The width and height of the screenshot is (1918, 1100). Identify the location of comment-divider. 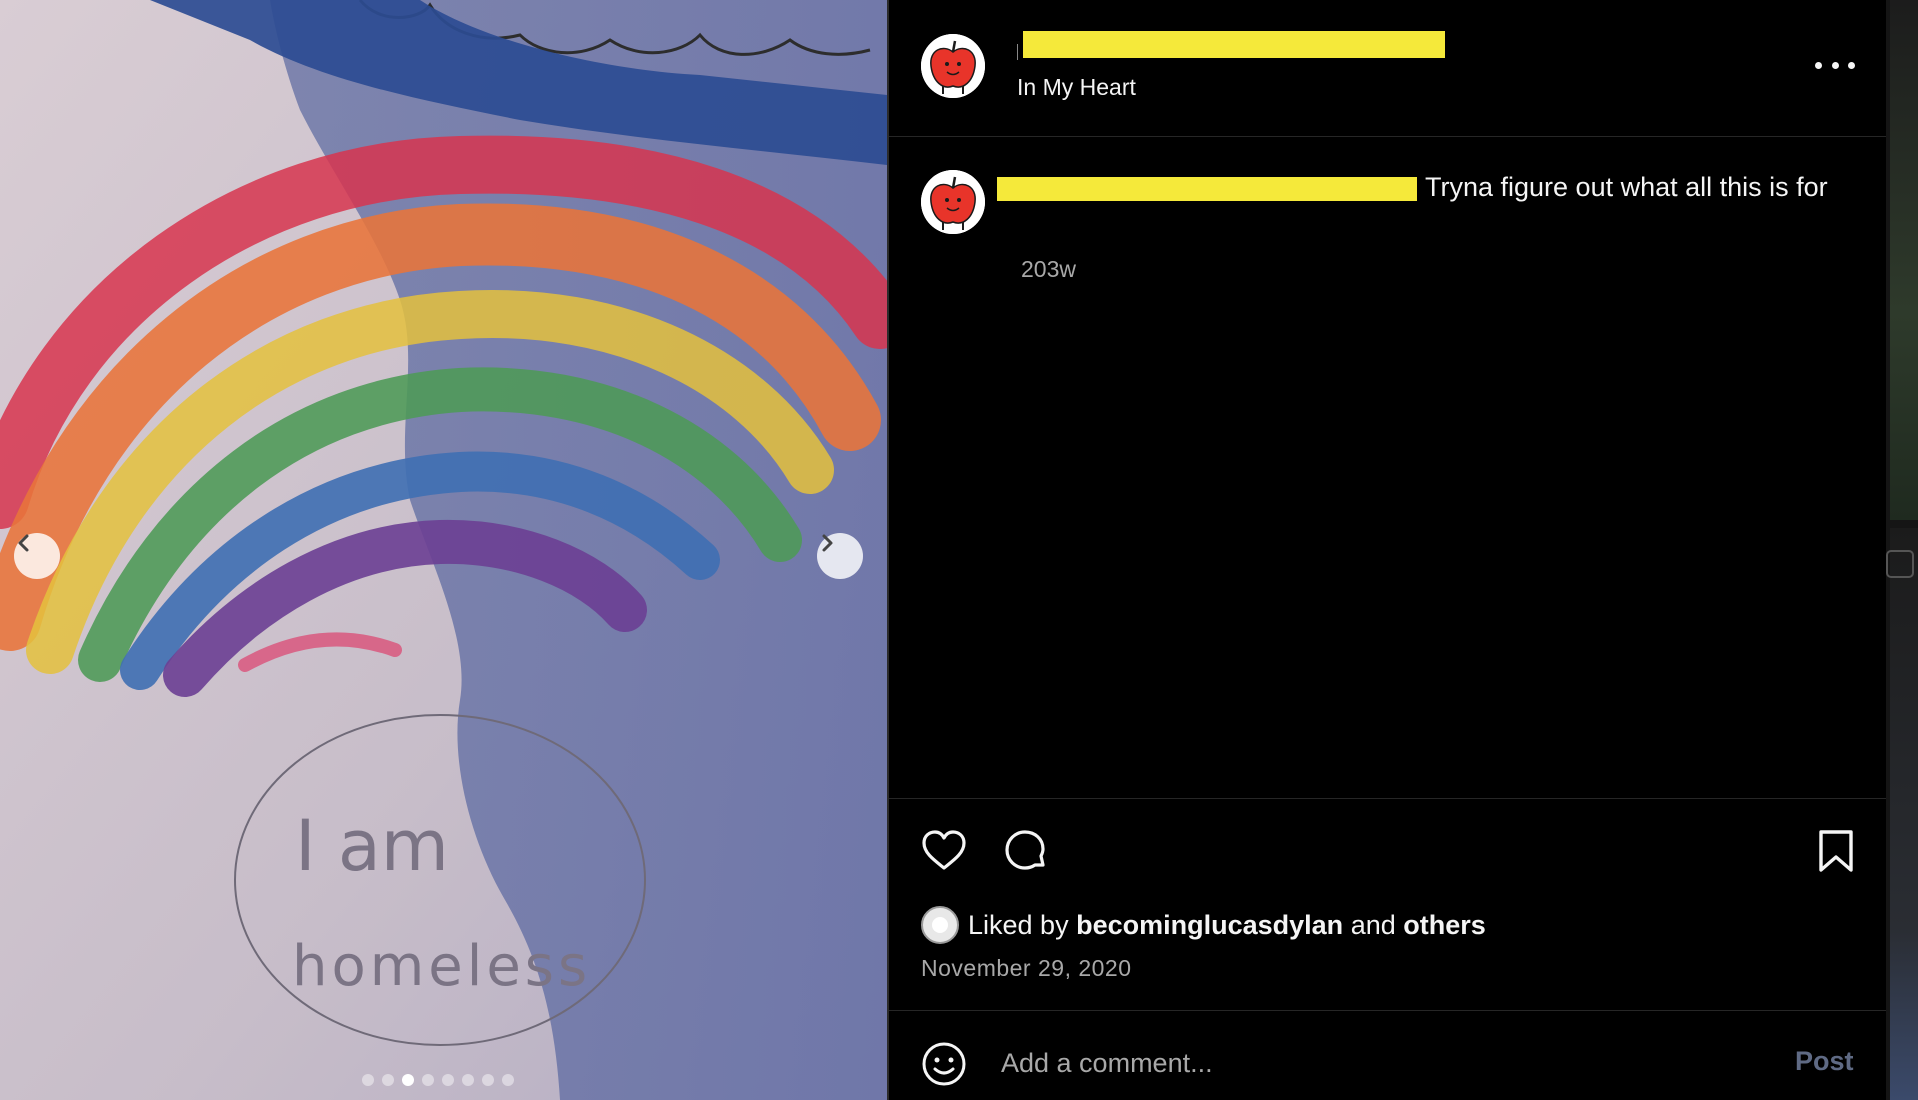
(1387, 1010).